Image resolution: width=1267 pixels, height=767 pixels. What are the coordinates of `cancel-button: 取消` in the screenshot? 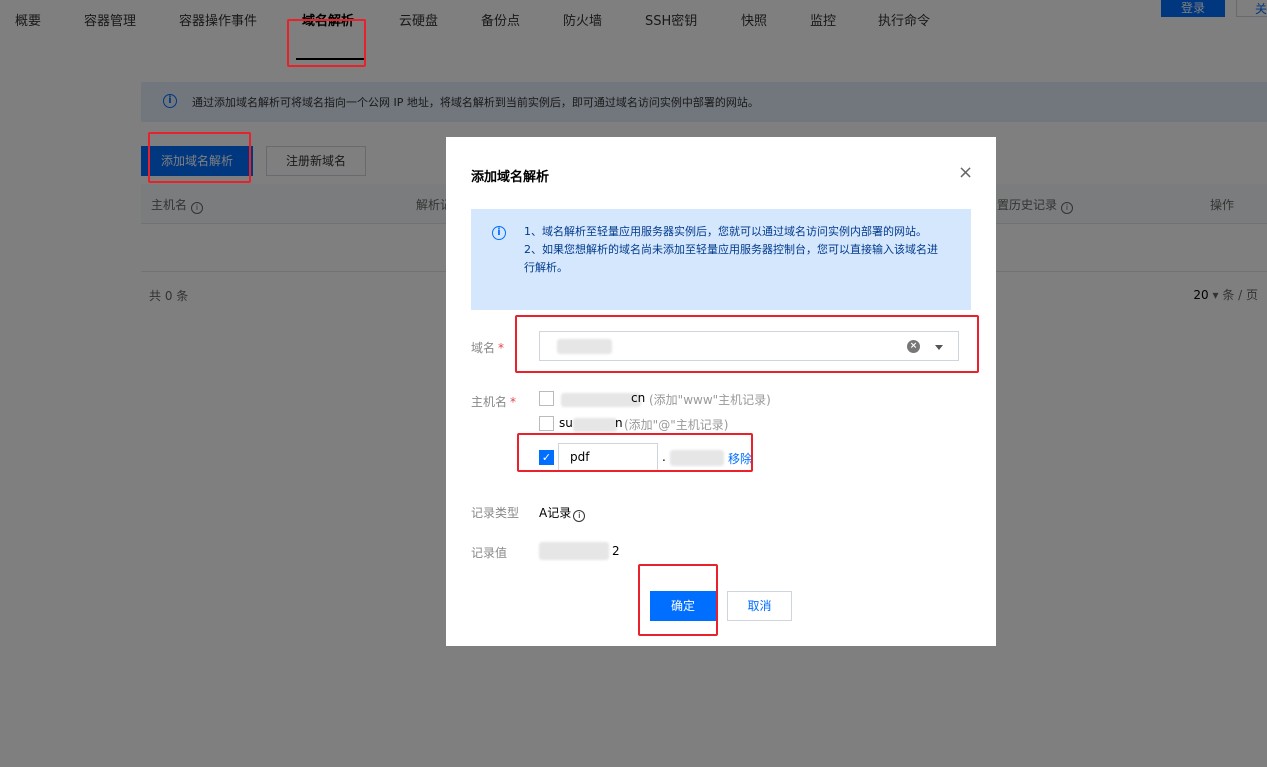 It's located at (759, 606).